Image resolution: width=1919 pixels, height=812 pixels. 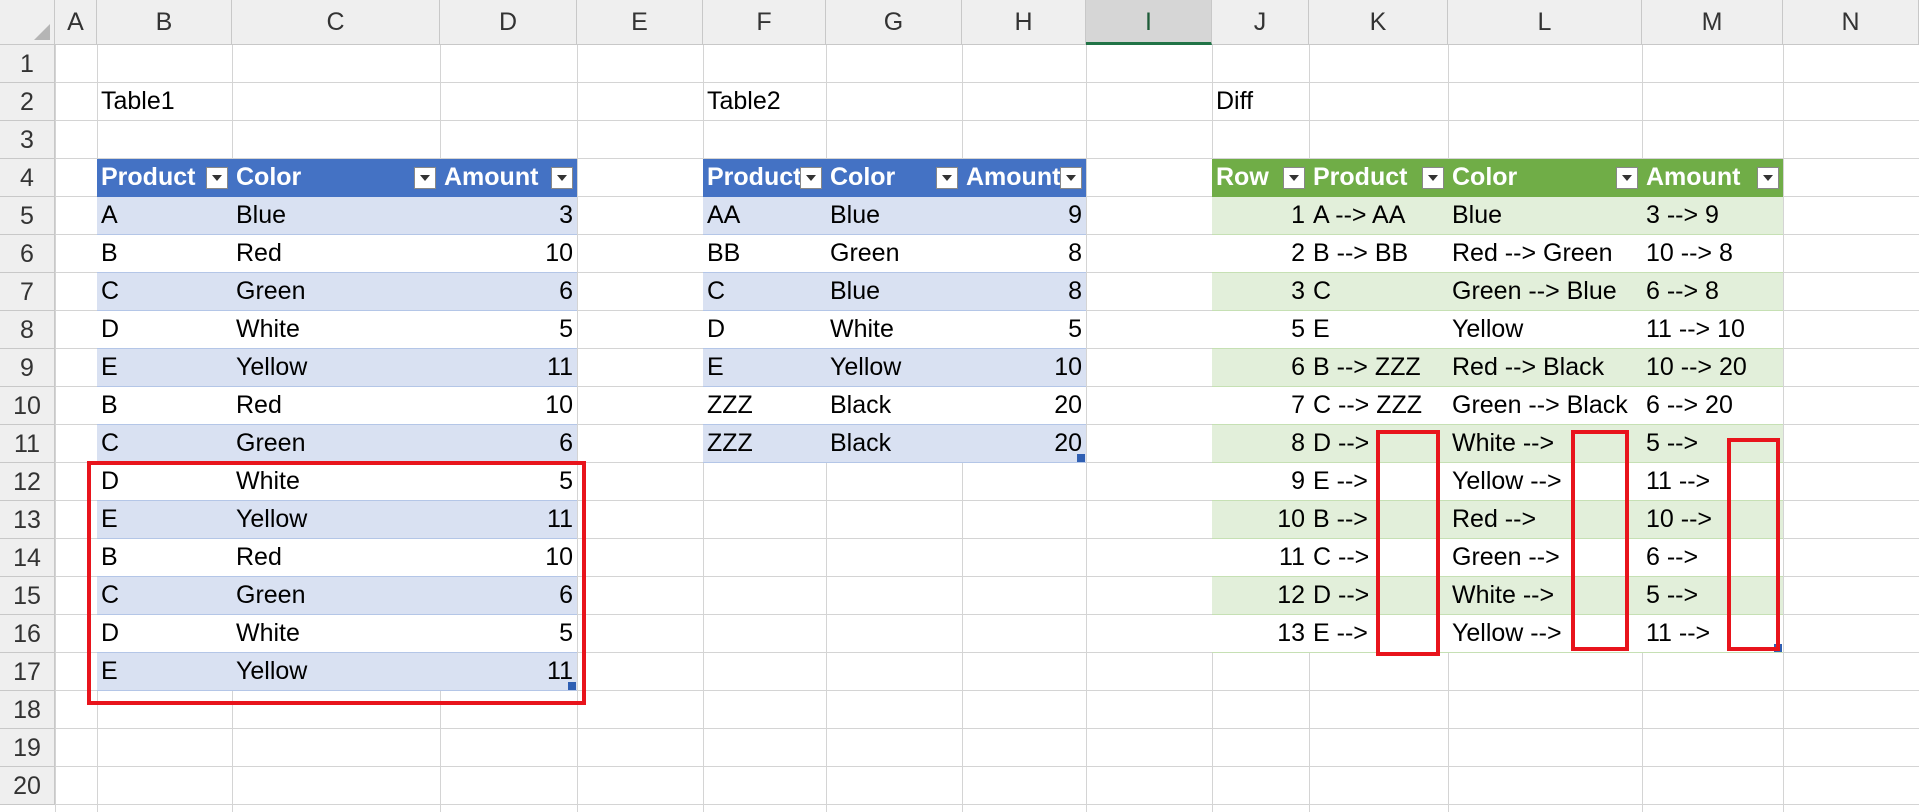 What do you see at coordinates (164, 330) in the screenshot?
I see `table1-cell: D` at bounding box center [164, 330].